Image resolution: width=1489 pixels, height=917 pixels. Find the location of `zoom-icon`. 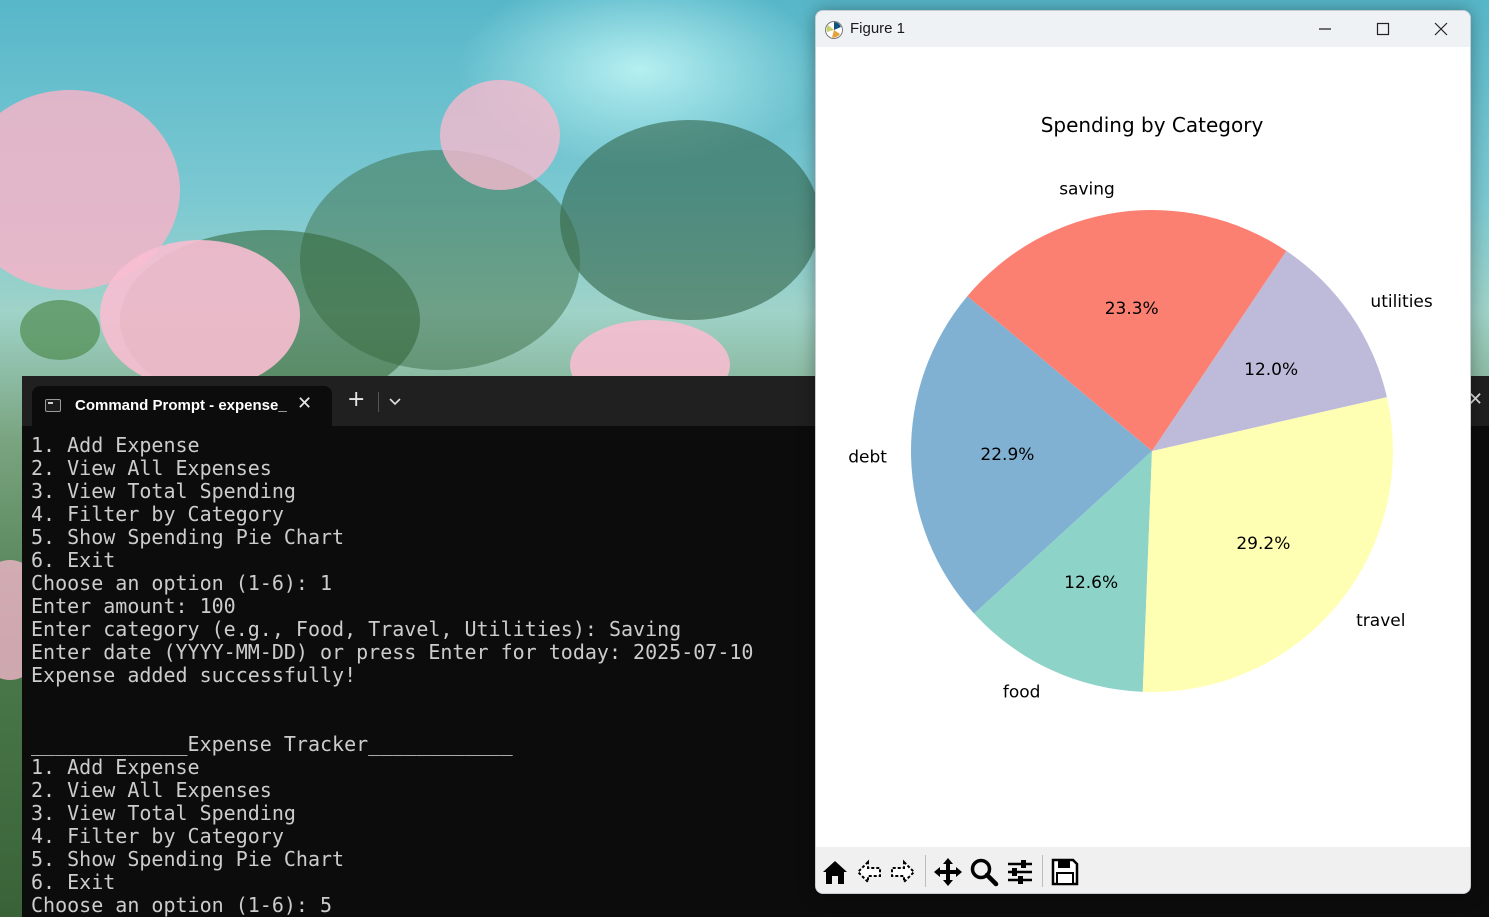

zoom-icon is located at coordinates (984, 872).